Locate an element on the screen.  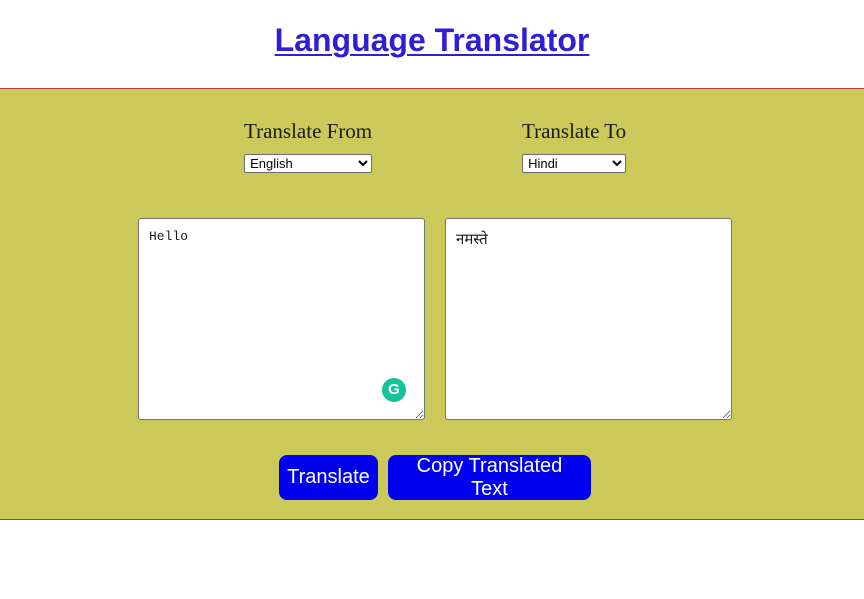
translate-from-label: Translate From is located at coordinates (308, 131).